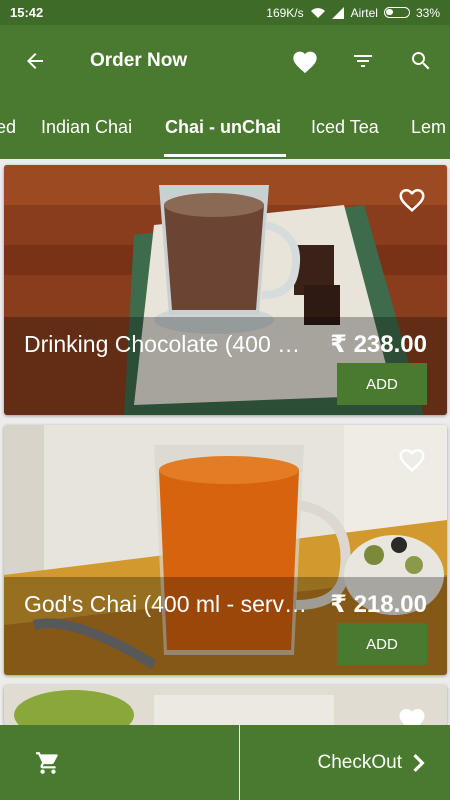 Image resolution: width=450 pixels, height=800 pixels. What do you see at coordinates (27, 12) in the screenshot?
I see `status-time: 15:42` at bounding box center [27, 12].